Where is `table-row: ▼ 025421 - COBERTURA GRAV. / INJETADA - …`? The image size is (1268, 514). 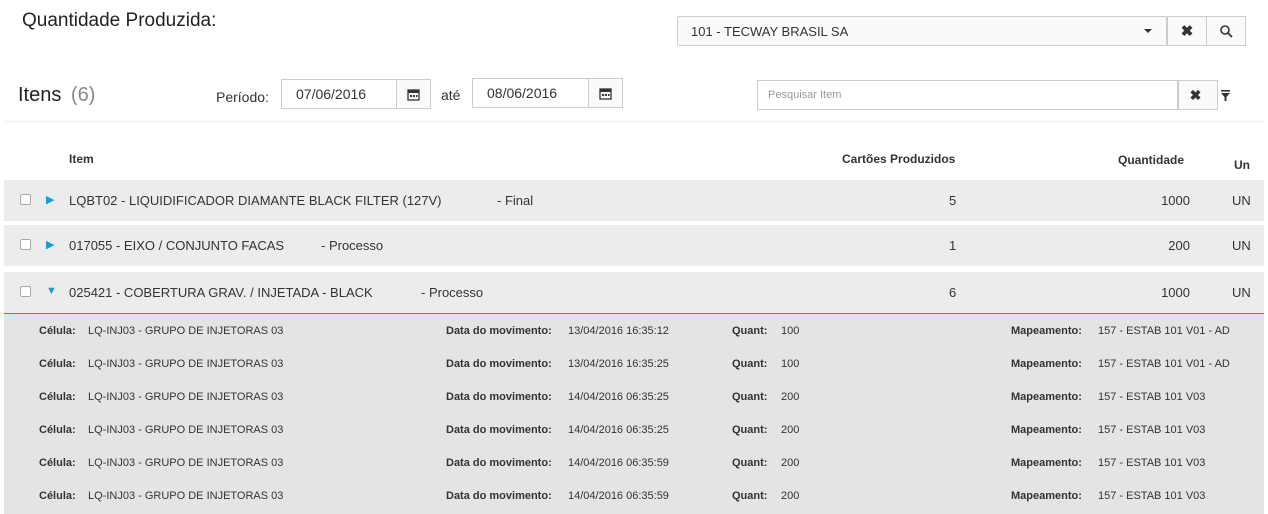
table-row: ▼ 025421 - COBERTURA GRAV. / INJETADA - … is located at coordinates (634, 293).